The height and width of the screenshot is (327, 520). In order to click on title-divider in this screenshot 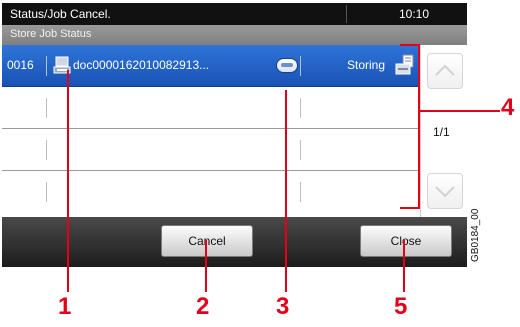, I will do `click(346, 14)`.